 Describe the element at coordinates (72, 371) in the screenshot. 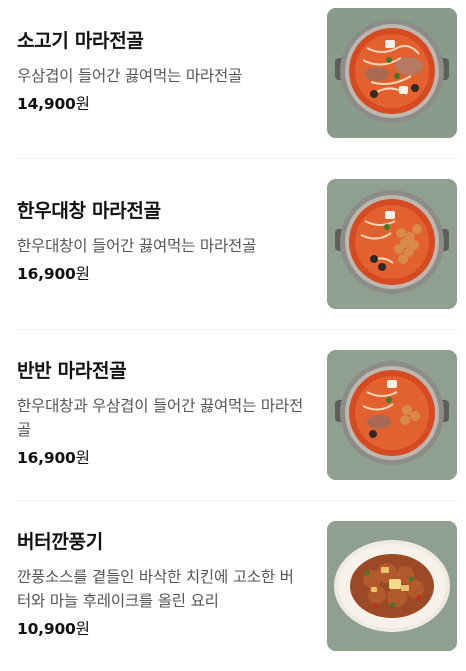

I see `menu-item-name: 반반 마라전골` at that location.